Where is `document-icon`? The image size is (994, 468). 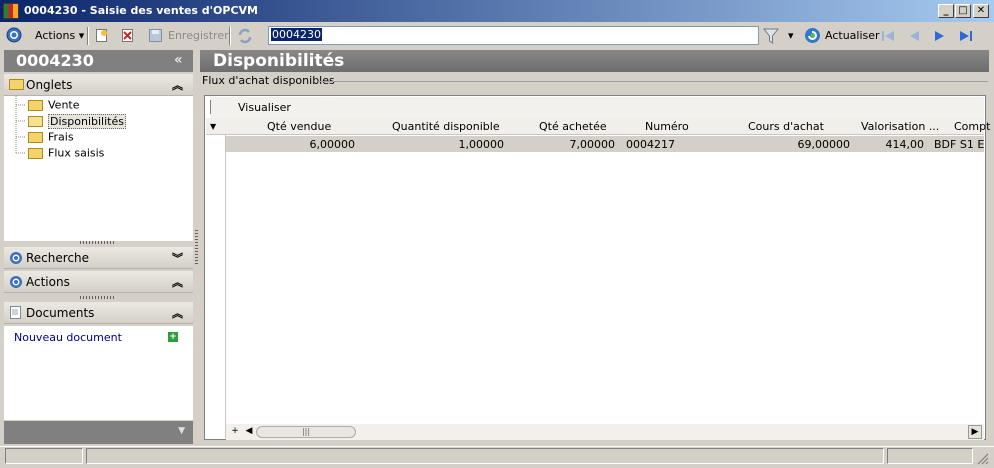
document-icon is located at coordinates (15, 312).